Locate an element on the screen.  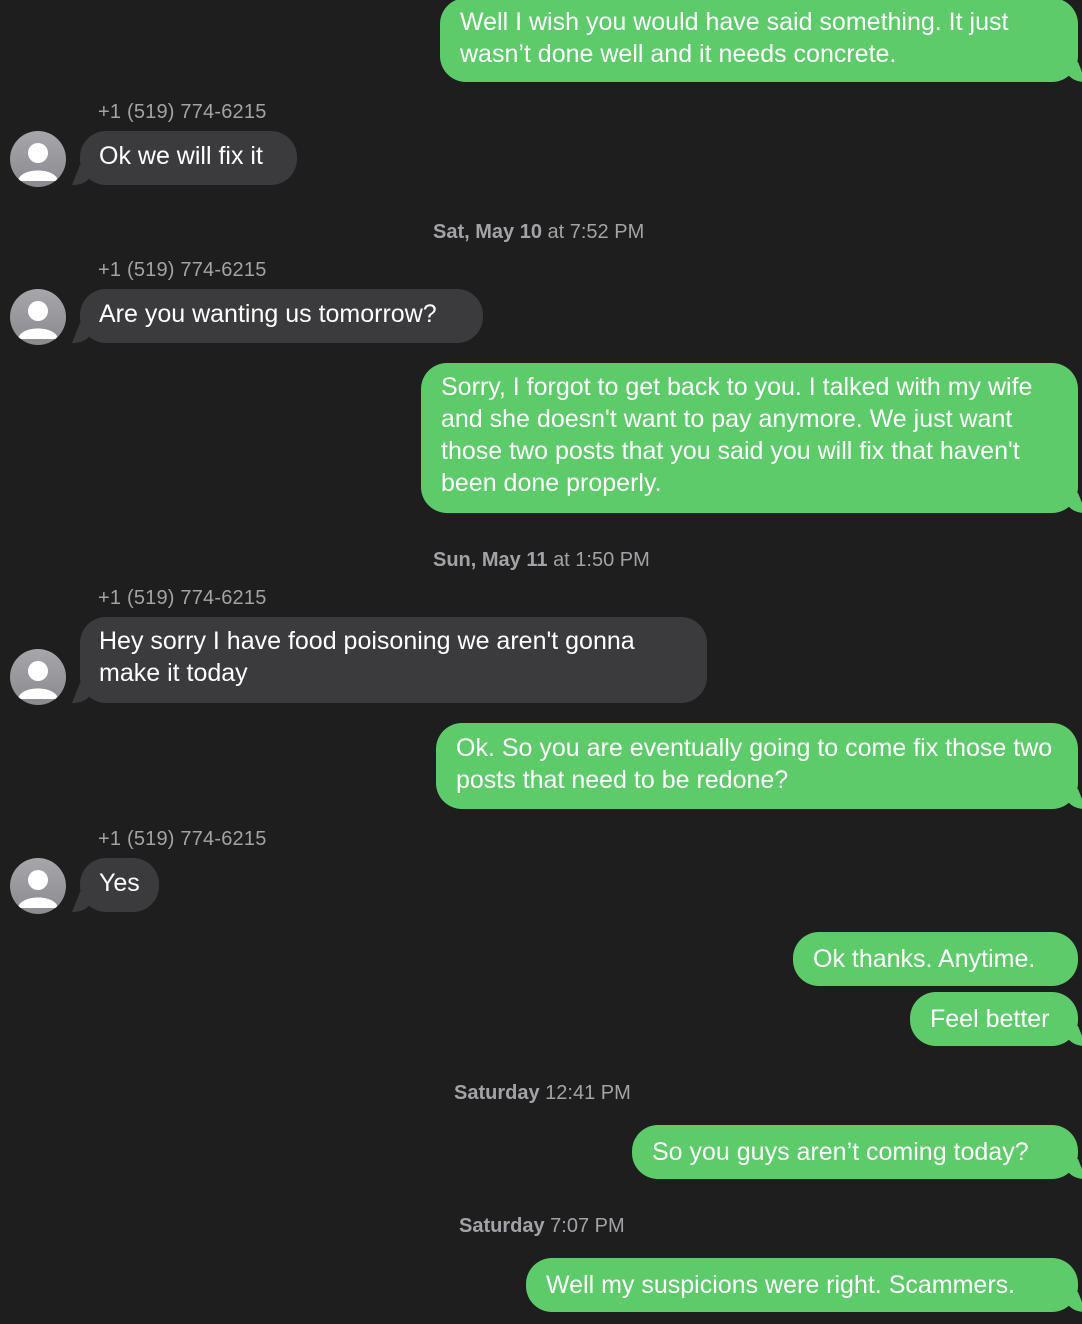
incoming-message: Ok we will fix it is located at coordinates (188, 158).